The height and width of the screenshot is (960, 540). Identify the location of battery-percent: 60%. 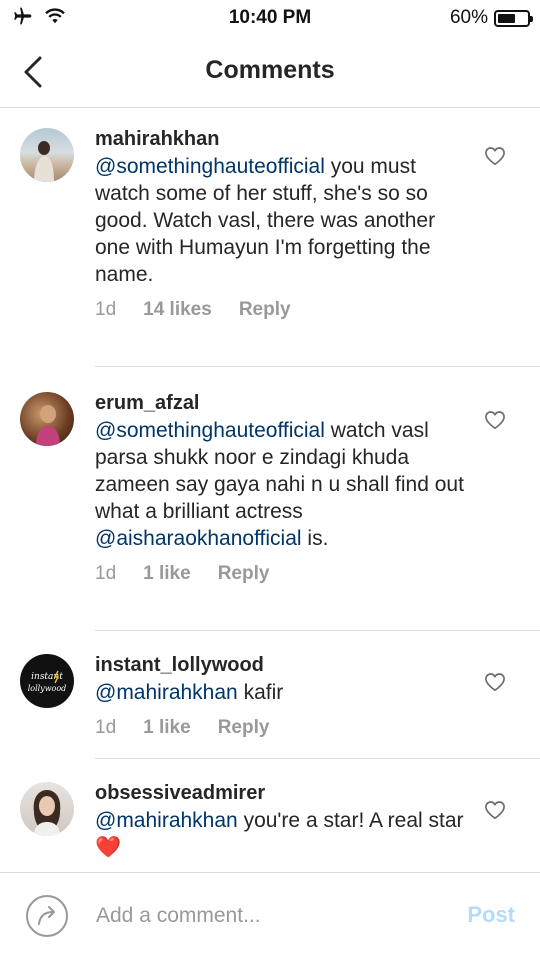
(468, 17).